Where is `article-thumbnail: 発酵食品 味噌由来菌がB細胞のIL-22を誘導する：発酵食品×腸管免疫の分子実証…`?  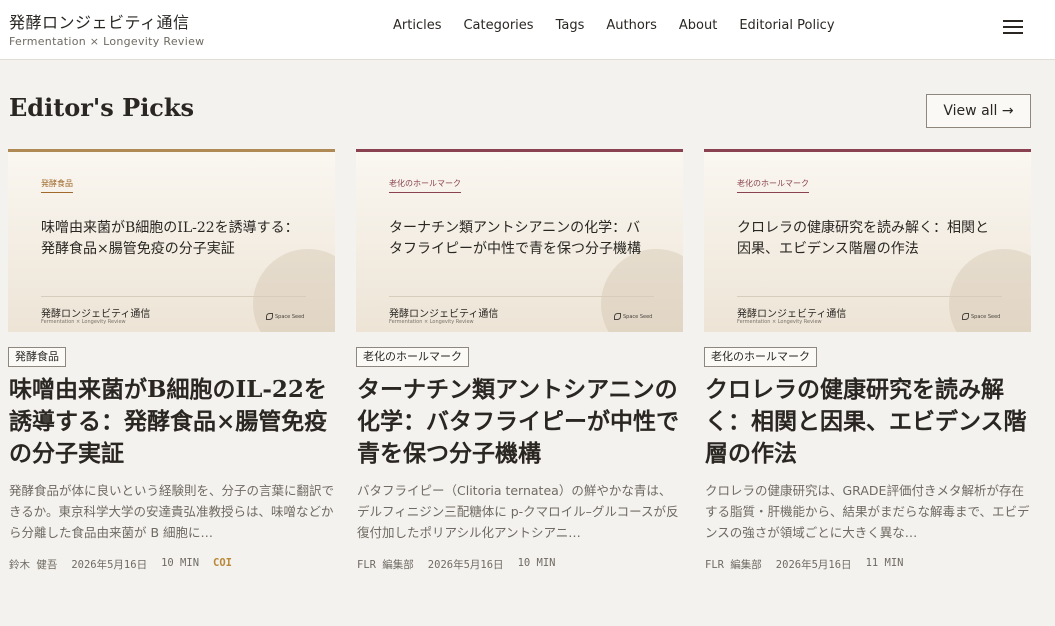
article-thumbnail: 発酵食品 味噌由来菌がB細胞のIL-22を誘導する：発酵食品×腸管免疫の分子実証… is located at coordinates (171, 240).